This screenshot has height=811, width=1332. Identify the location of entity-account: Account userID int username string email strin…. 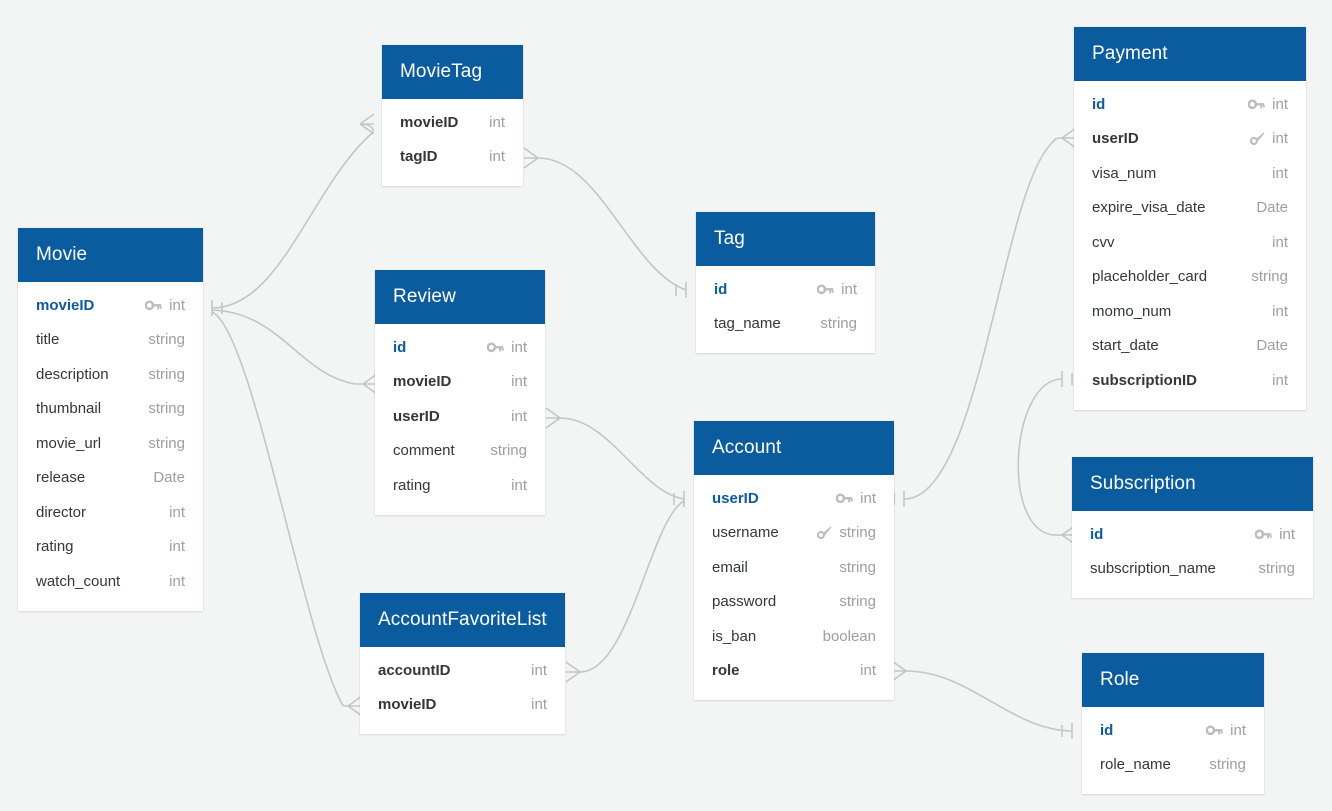
(794, 560).